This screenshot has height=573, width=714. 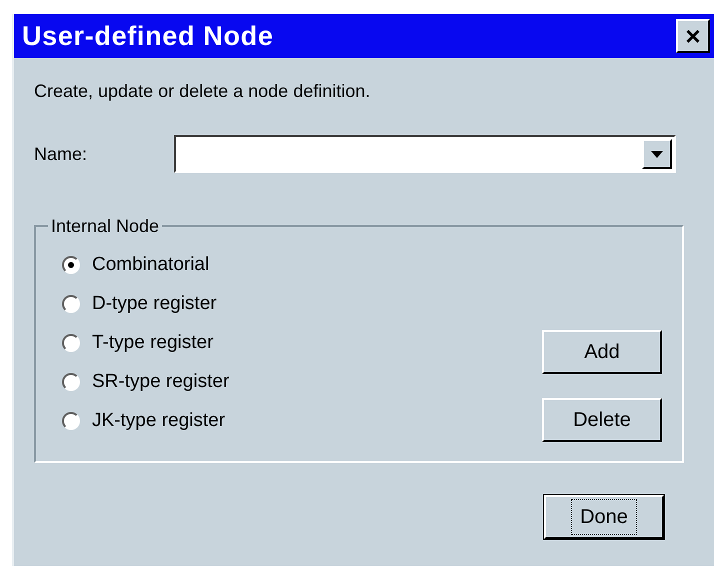 I want to click on name-dropdown, so click(x=425, y=154).